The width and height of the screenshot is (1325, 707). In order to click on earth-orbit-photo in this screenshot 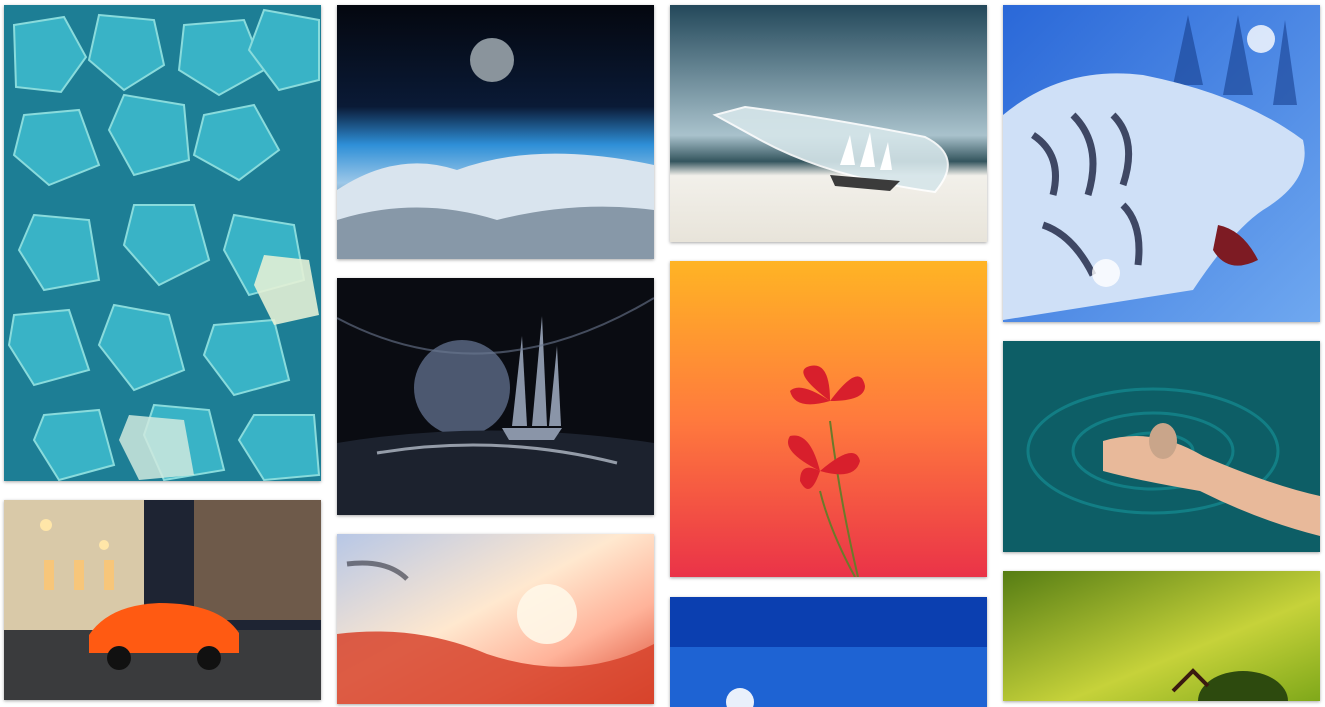, I will do `click(495, 132)`.